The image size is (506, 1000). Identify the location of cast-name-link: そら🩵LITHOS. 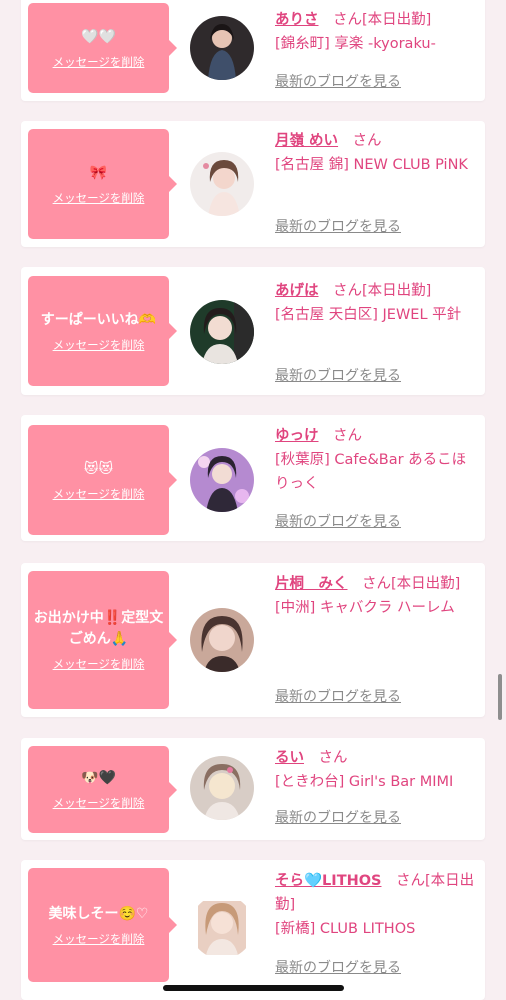
(328, 881).